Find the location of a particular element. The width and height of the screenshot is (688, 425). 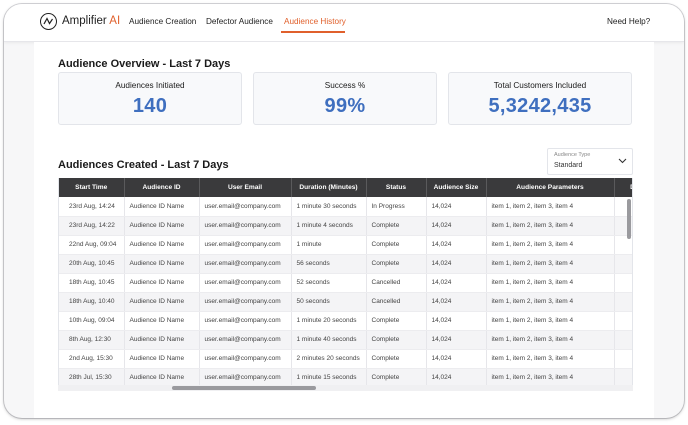

table-cell: In Progress is located at coordinates (396, 207).